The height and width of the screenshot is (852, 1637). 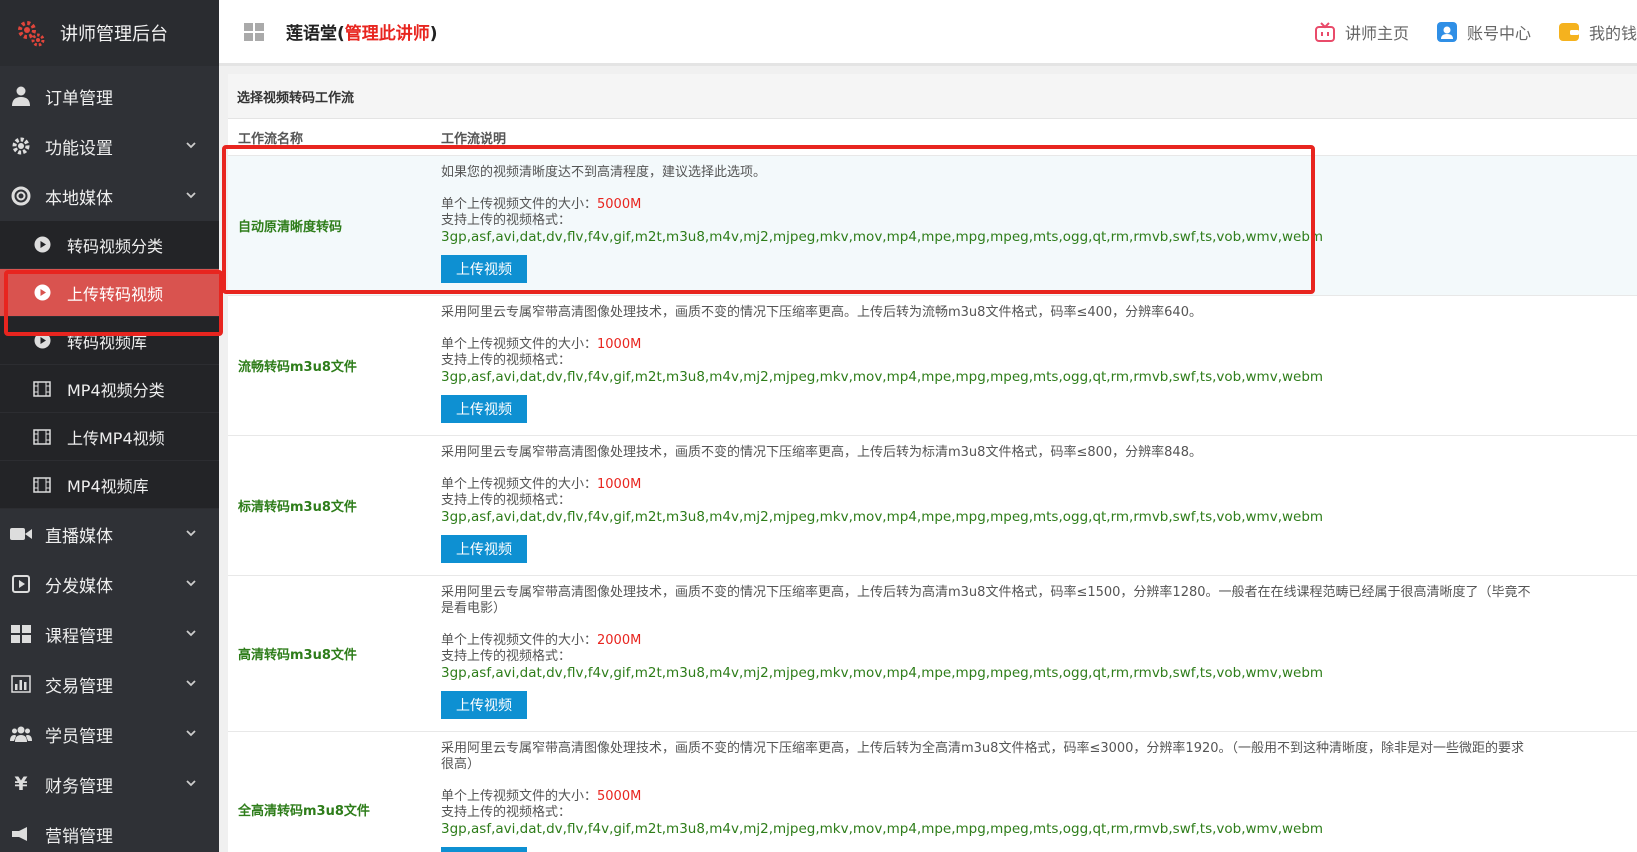 What do you see at coordinates (109, 293) in the screenshot?
I see `sidebar-subitem-upload-transcode: 上传转码视频` at bounding box center [109, 293].